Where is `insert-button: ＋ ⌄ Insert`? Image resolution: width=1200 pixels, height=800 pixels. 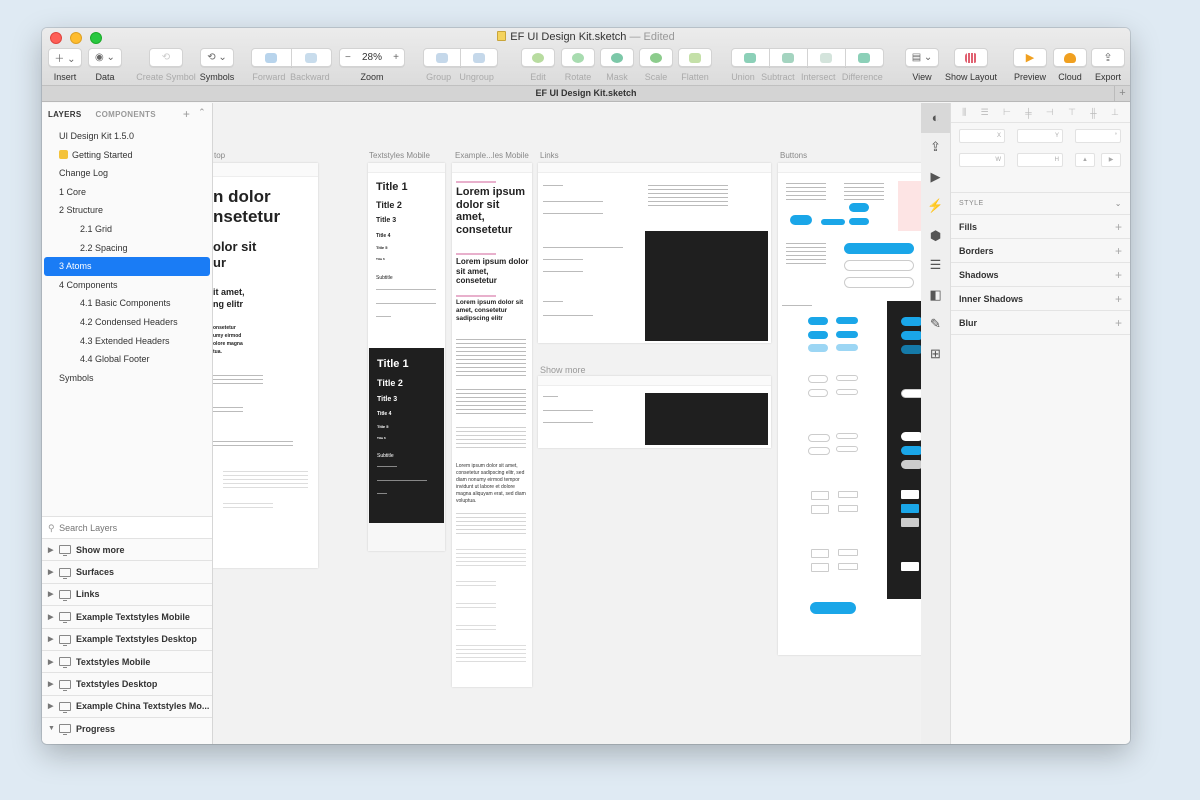 insert-button: ＋ ⌄ Insert is located at coordinates (65, 65).